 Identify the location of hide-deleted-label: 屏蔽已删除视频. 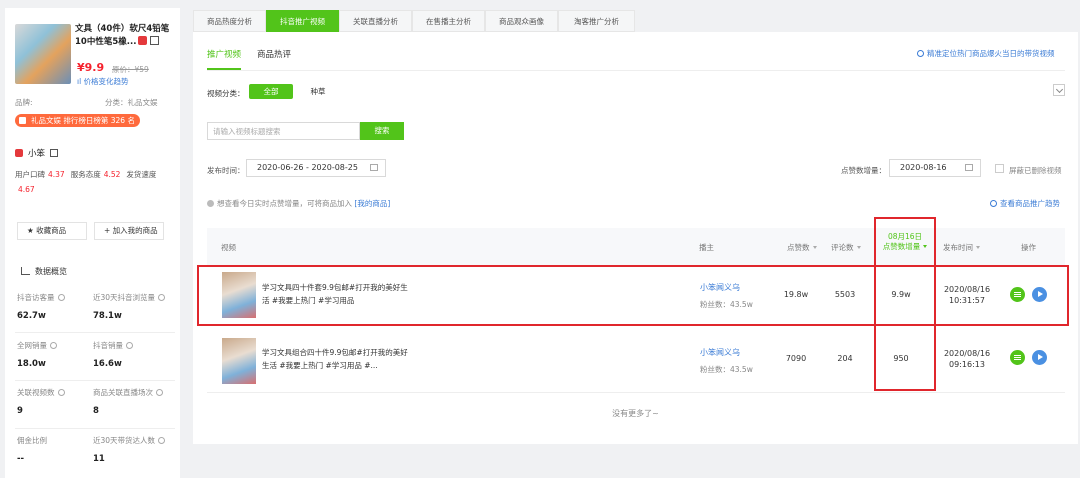
(1035, 170).